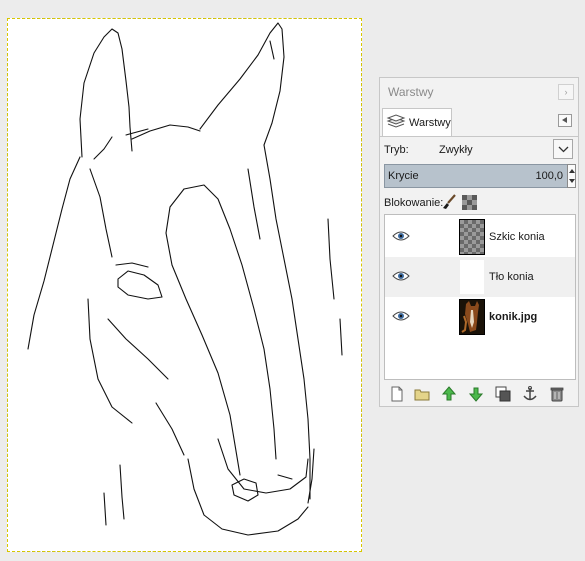  Describe the element at coordinates (557, 394) in the screenshot. I see `delete-layer-icon` at that location.